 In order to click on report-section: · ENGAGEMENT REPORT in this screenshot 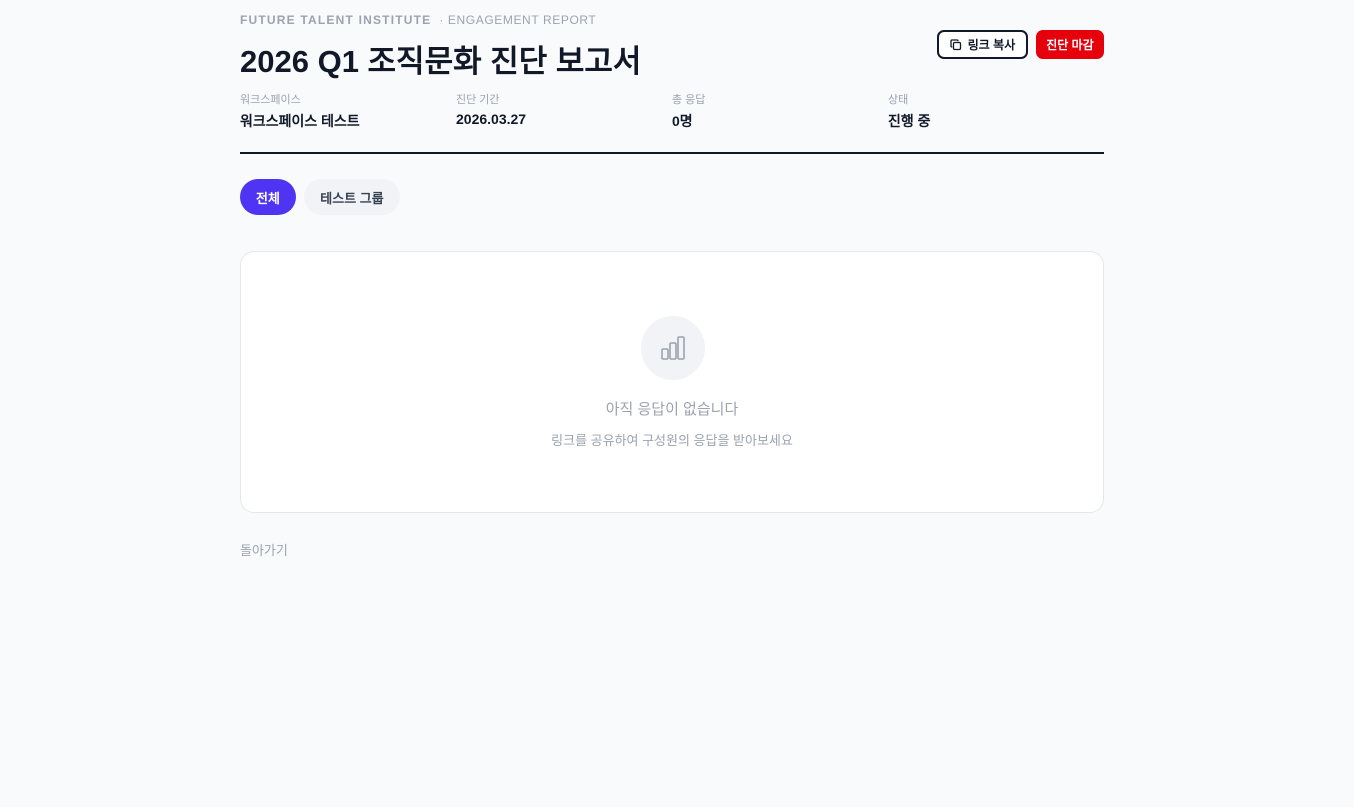, I will do `click(518, 20)`.